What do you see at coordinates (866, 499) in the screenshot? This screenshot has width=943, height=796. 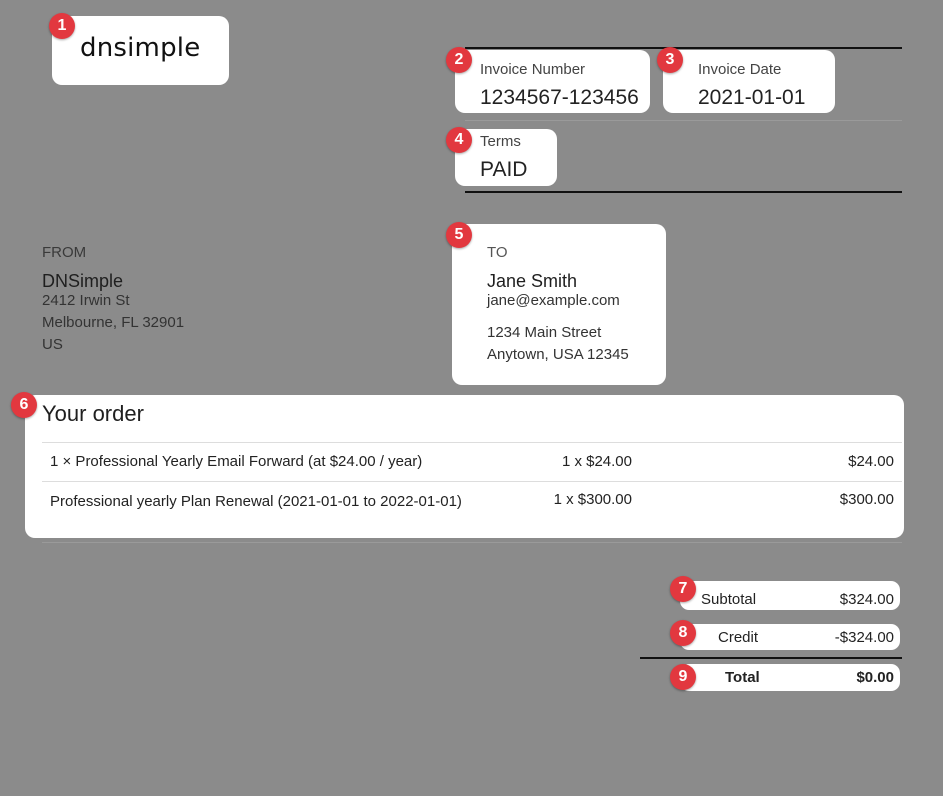 I see `order-row-amount: $300.00` at bounding box center [866, 499].